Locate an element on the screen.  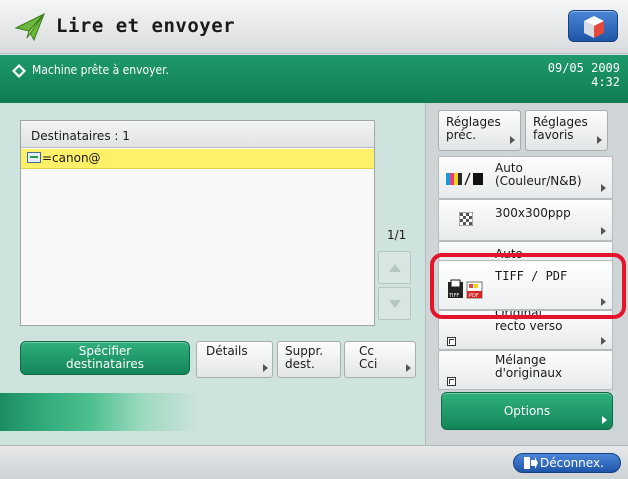
duplex-icon is located at coordinates (451, 341).